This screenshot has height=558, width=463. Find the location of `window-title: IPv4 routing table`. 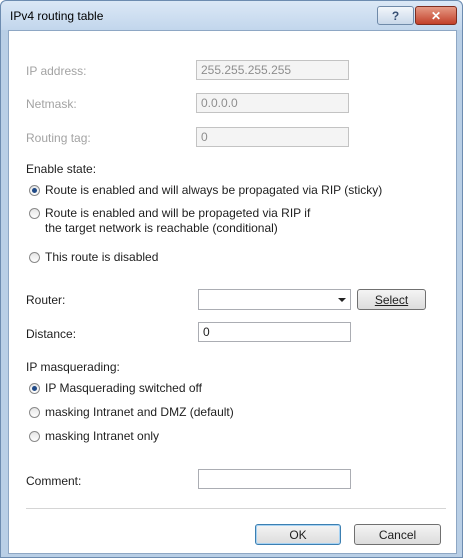

window-title: IPv4 routing table is located at coordinates (57, 16).